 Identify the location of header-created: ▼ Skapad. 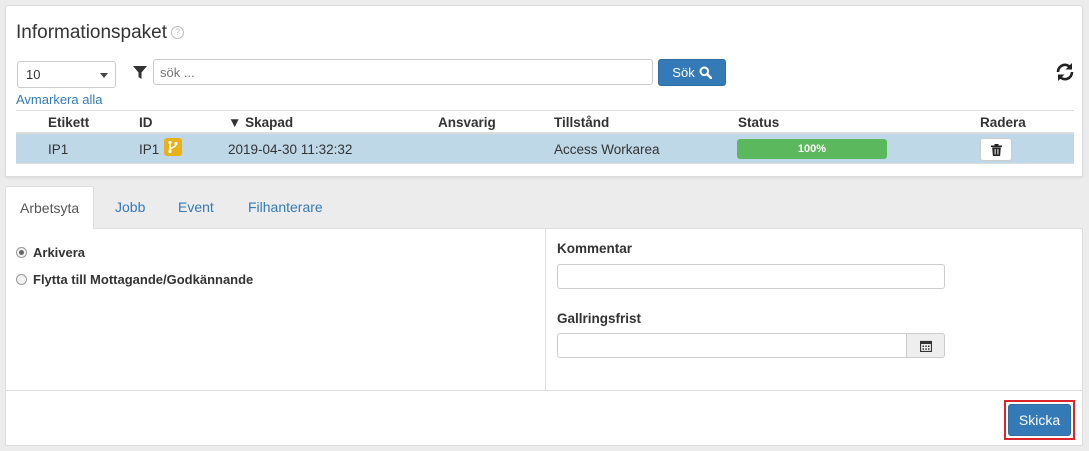
(260, 122).